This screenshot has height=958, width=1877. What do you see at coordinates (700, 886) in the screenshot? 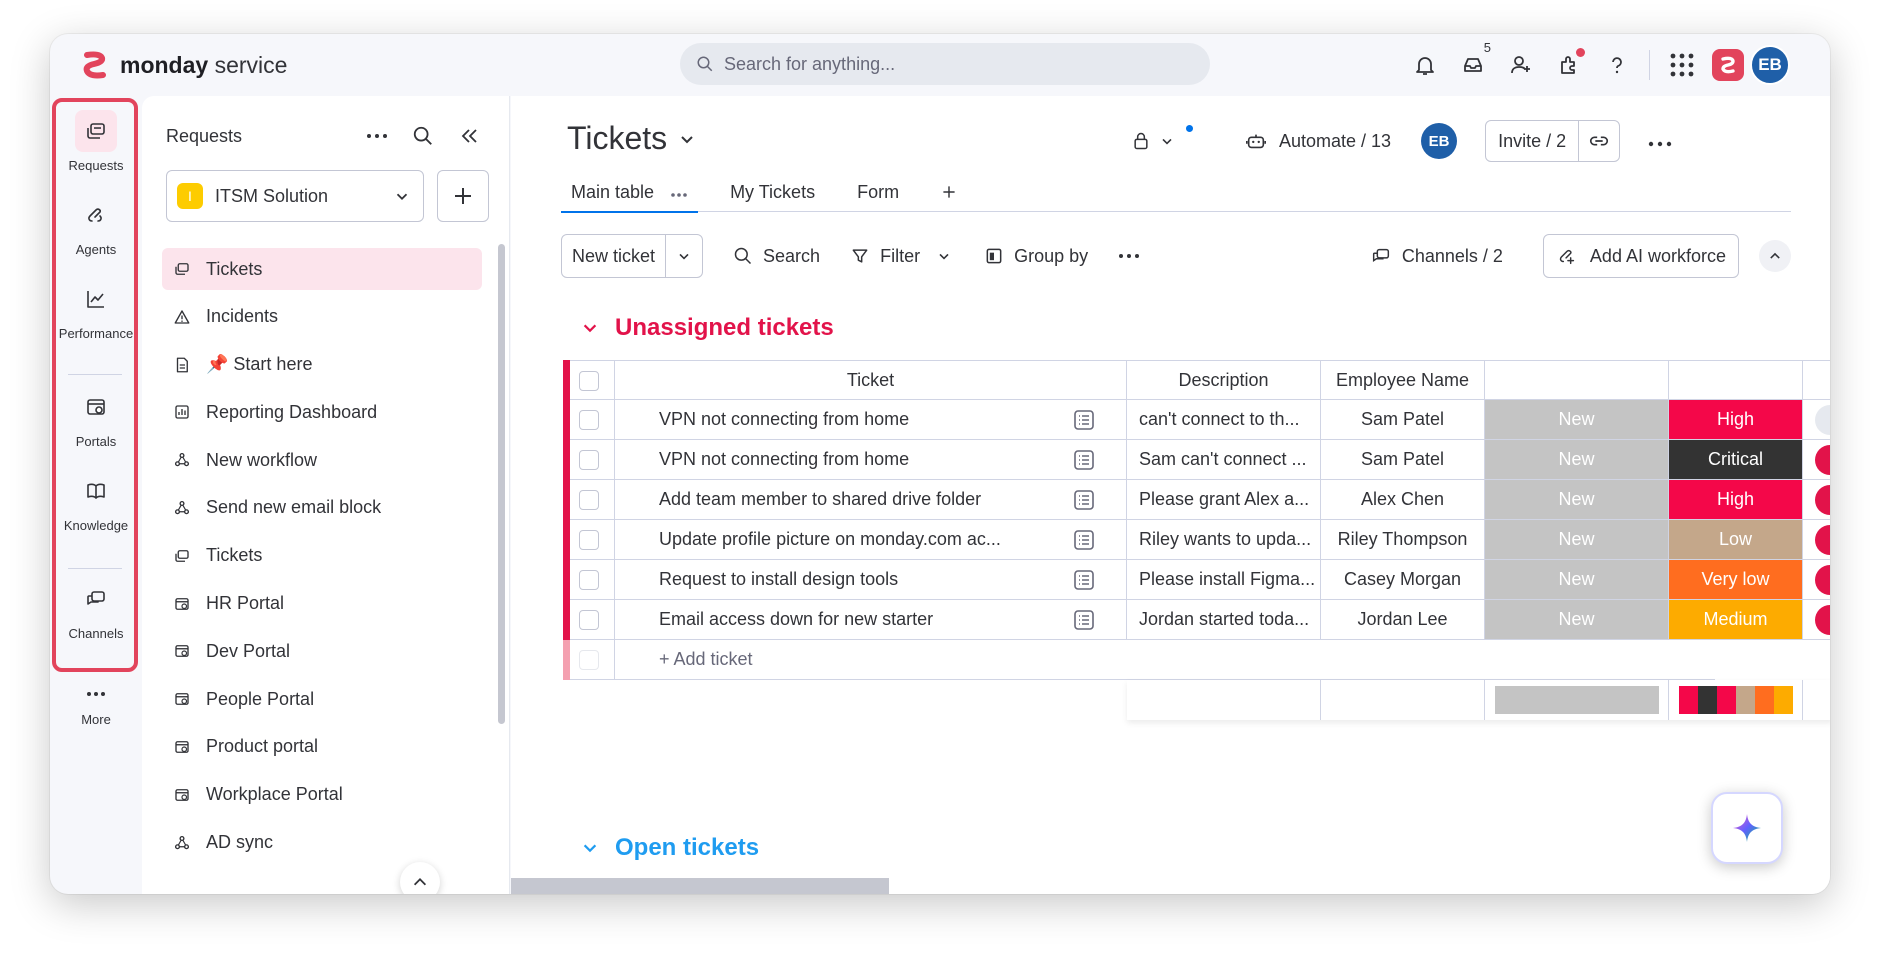
I see `horizontal-scrollbar` at bounding box center [700, 886].